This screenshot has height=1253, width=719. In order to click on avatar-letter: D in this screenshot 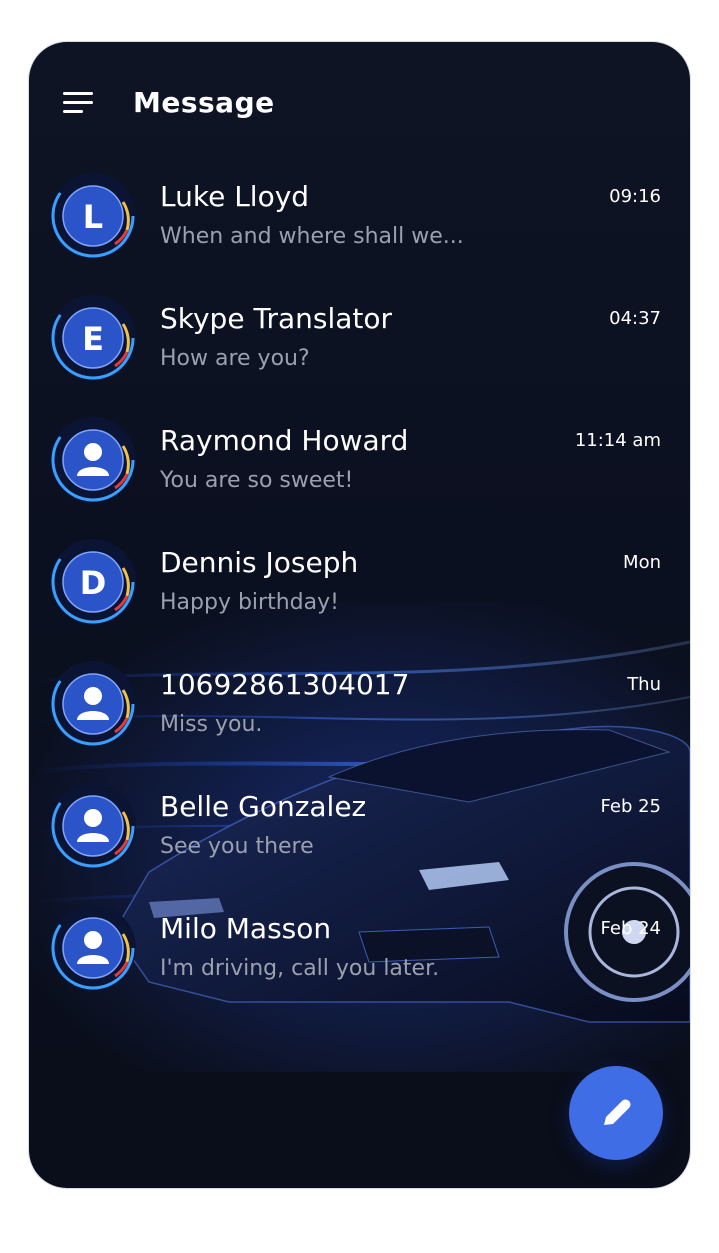, I will do `click(93, 583)`.